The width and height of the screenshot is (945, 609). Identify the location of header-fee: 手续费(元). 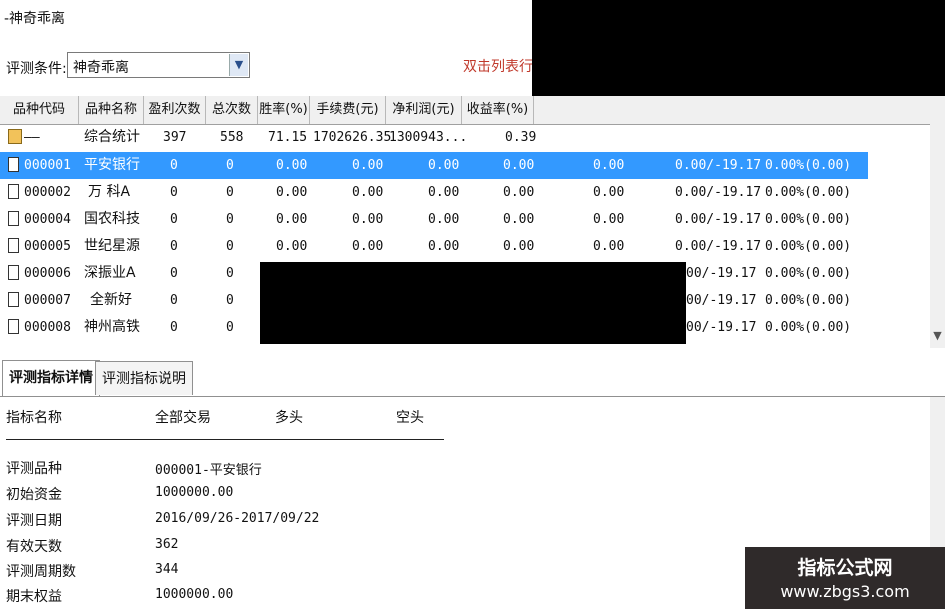
(348, 110).